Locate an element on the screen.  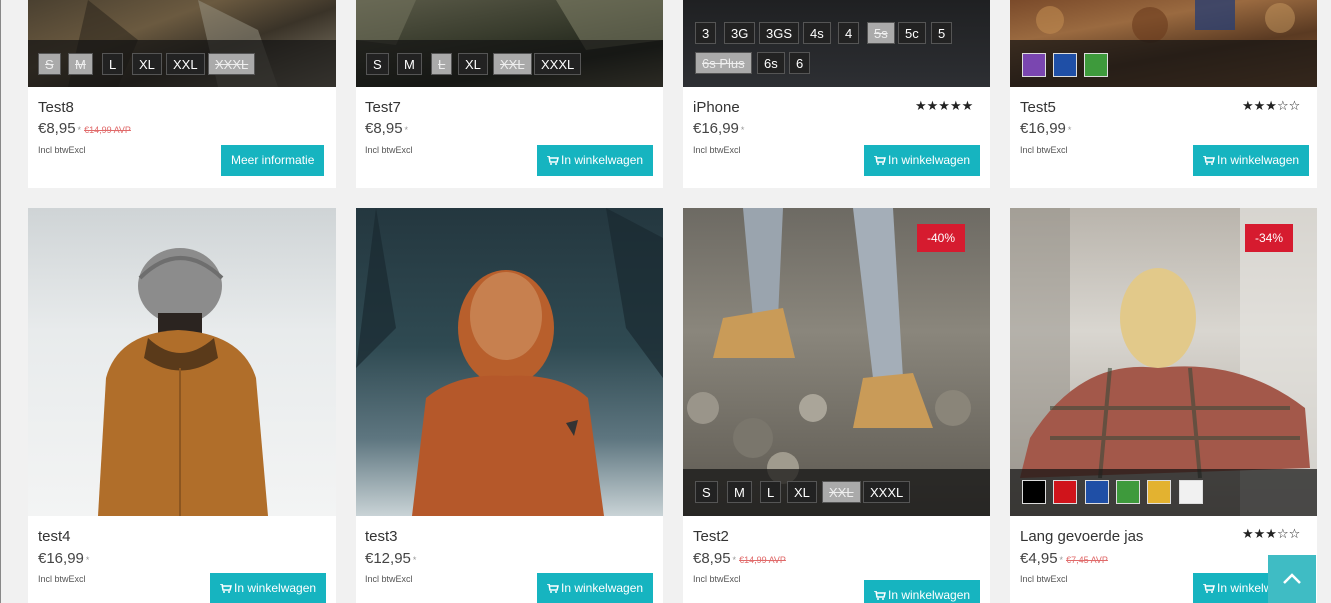
product-title: Test8 is located at coordinates (56, 107).